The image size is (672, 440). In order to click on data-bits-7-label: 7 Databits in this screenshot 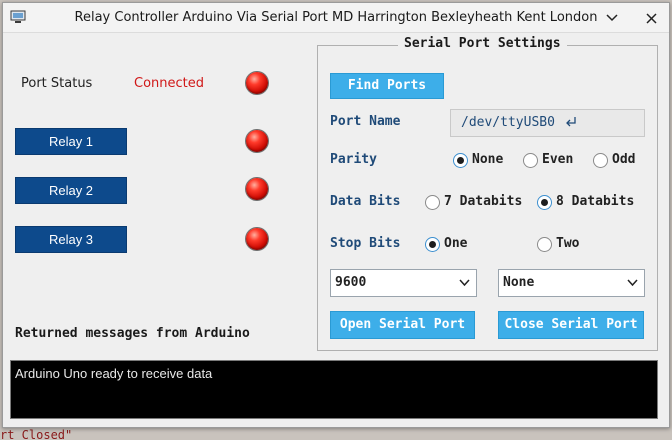, I will do `click(483, 201)`.